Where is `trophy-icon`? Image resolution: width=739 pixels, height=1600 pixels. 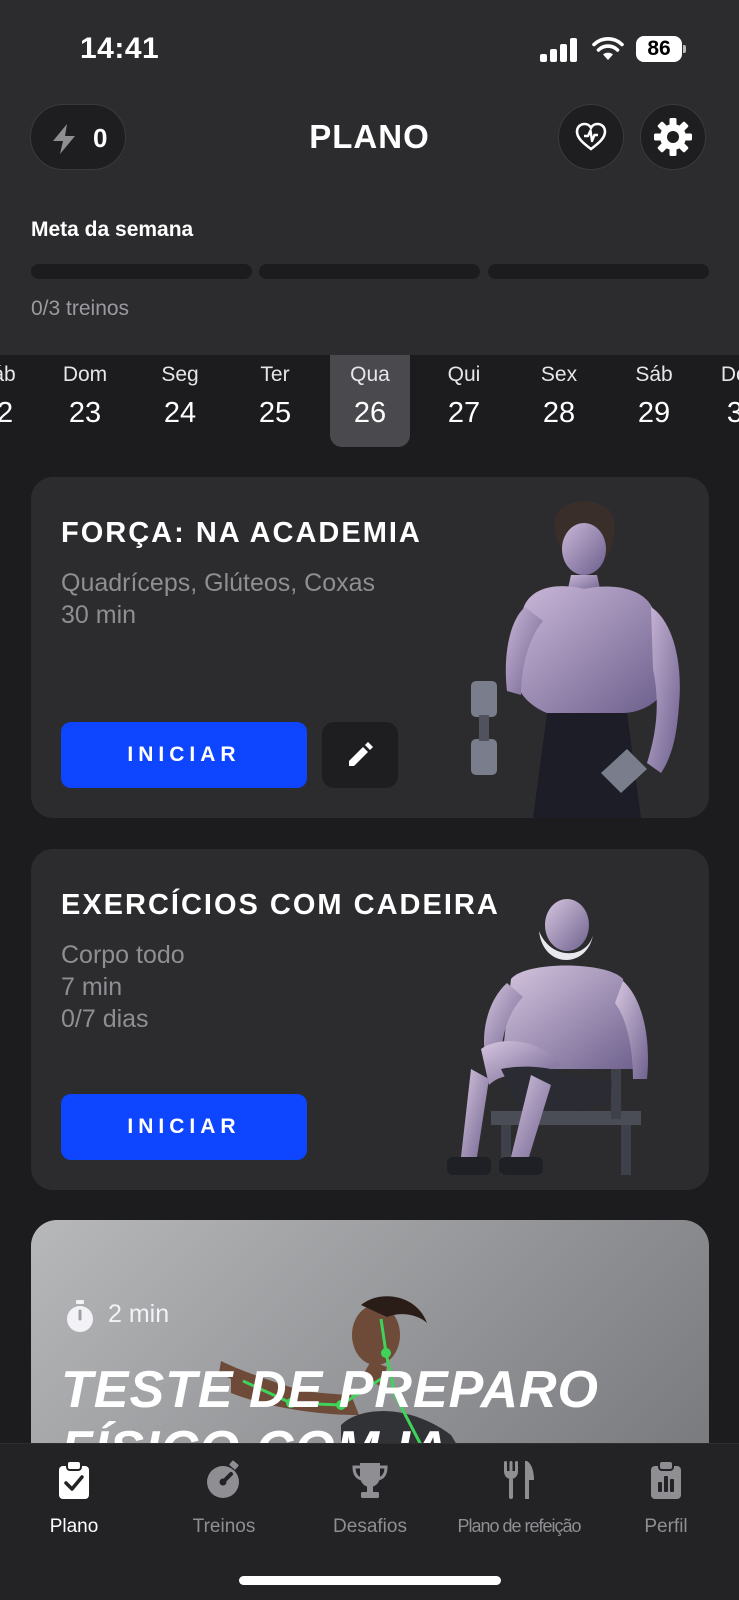 trophy-icon is located at coordinates (370, 1480).